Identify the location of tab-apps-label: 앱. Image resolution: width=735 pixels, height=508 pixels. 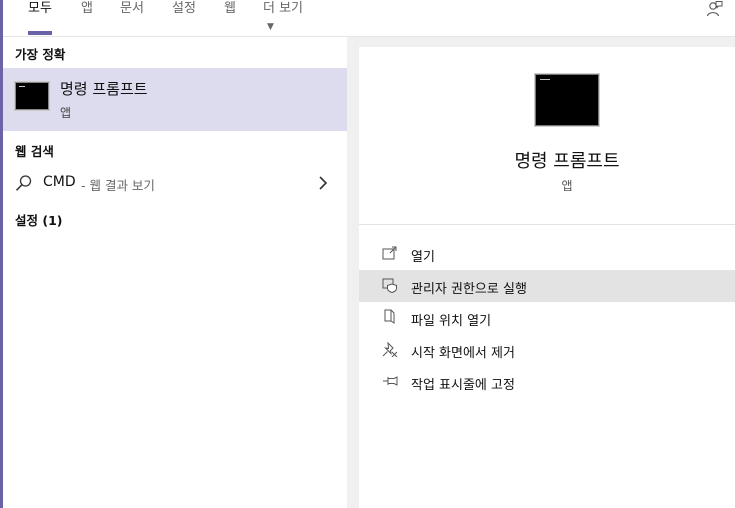
(87, 8).